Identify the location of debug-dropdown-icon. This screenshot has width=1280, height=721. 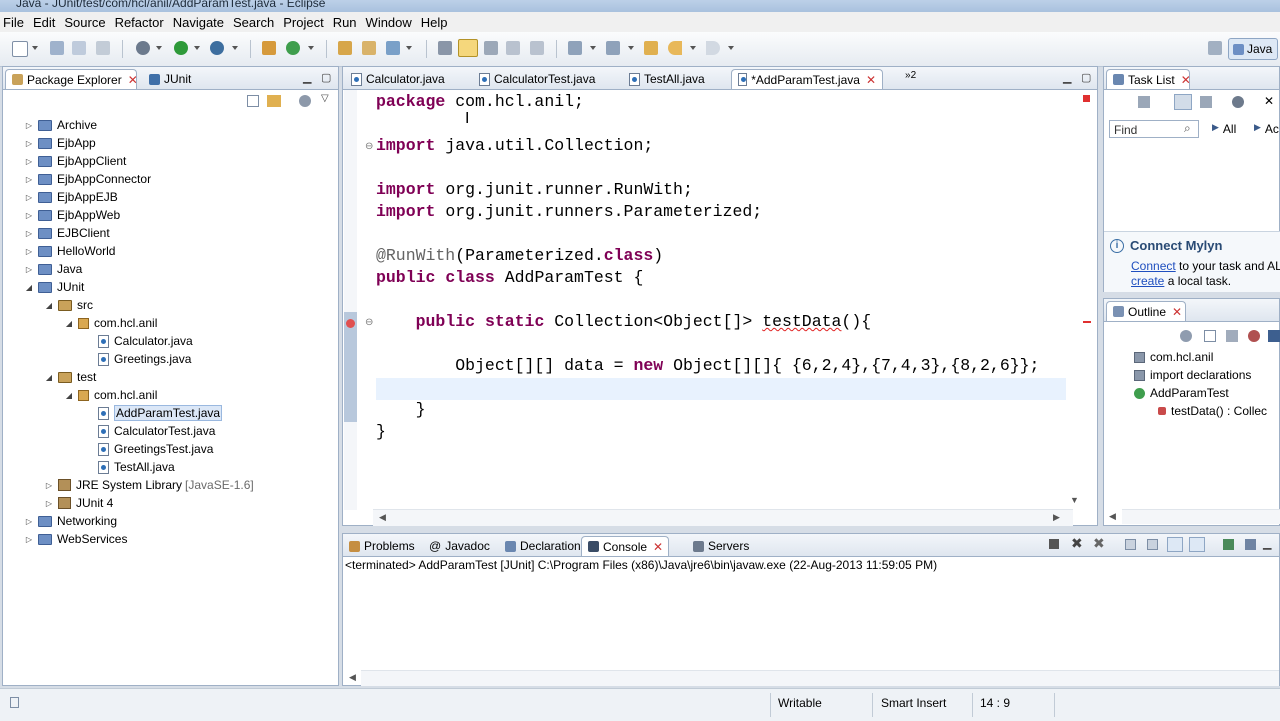
(159, 48).